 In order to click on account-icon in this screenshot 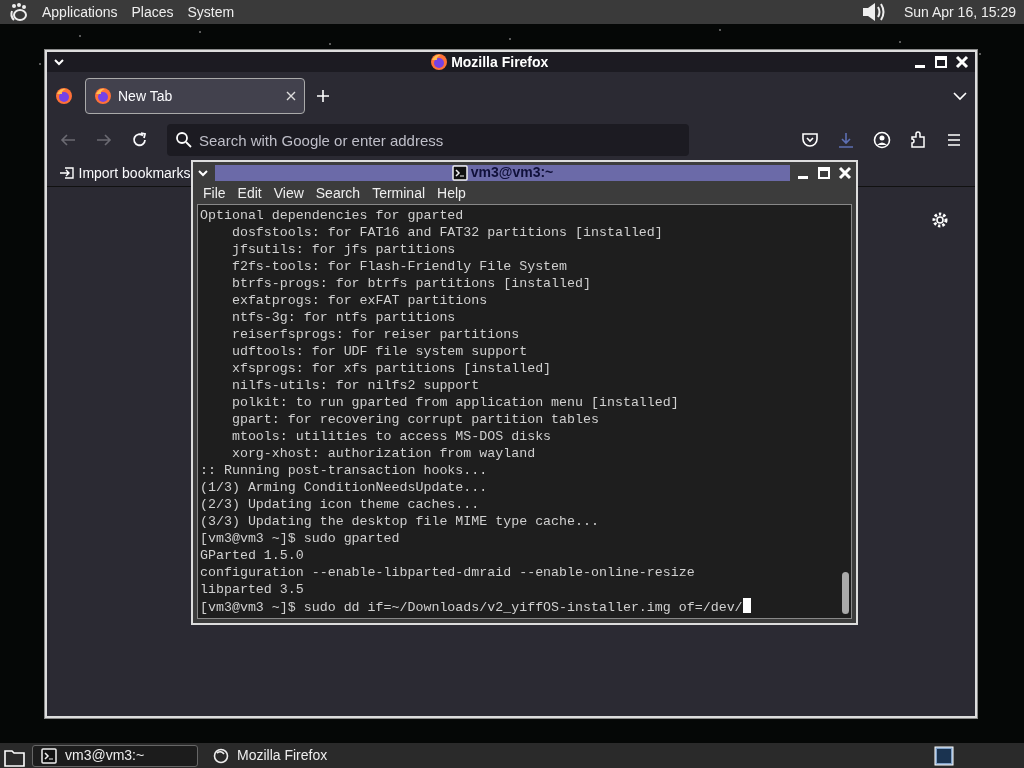, I will do `click(882, 140)`.